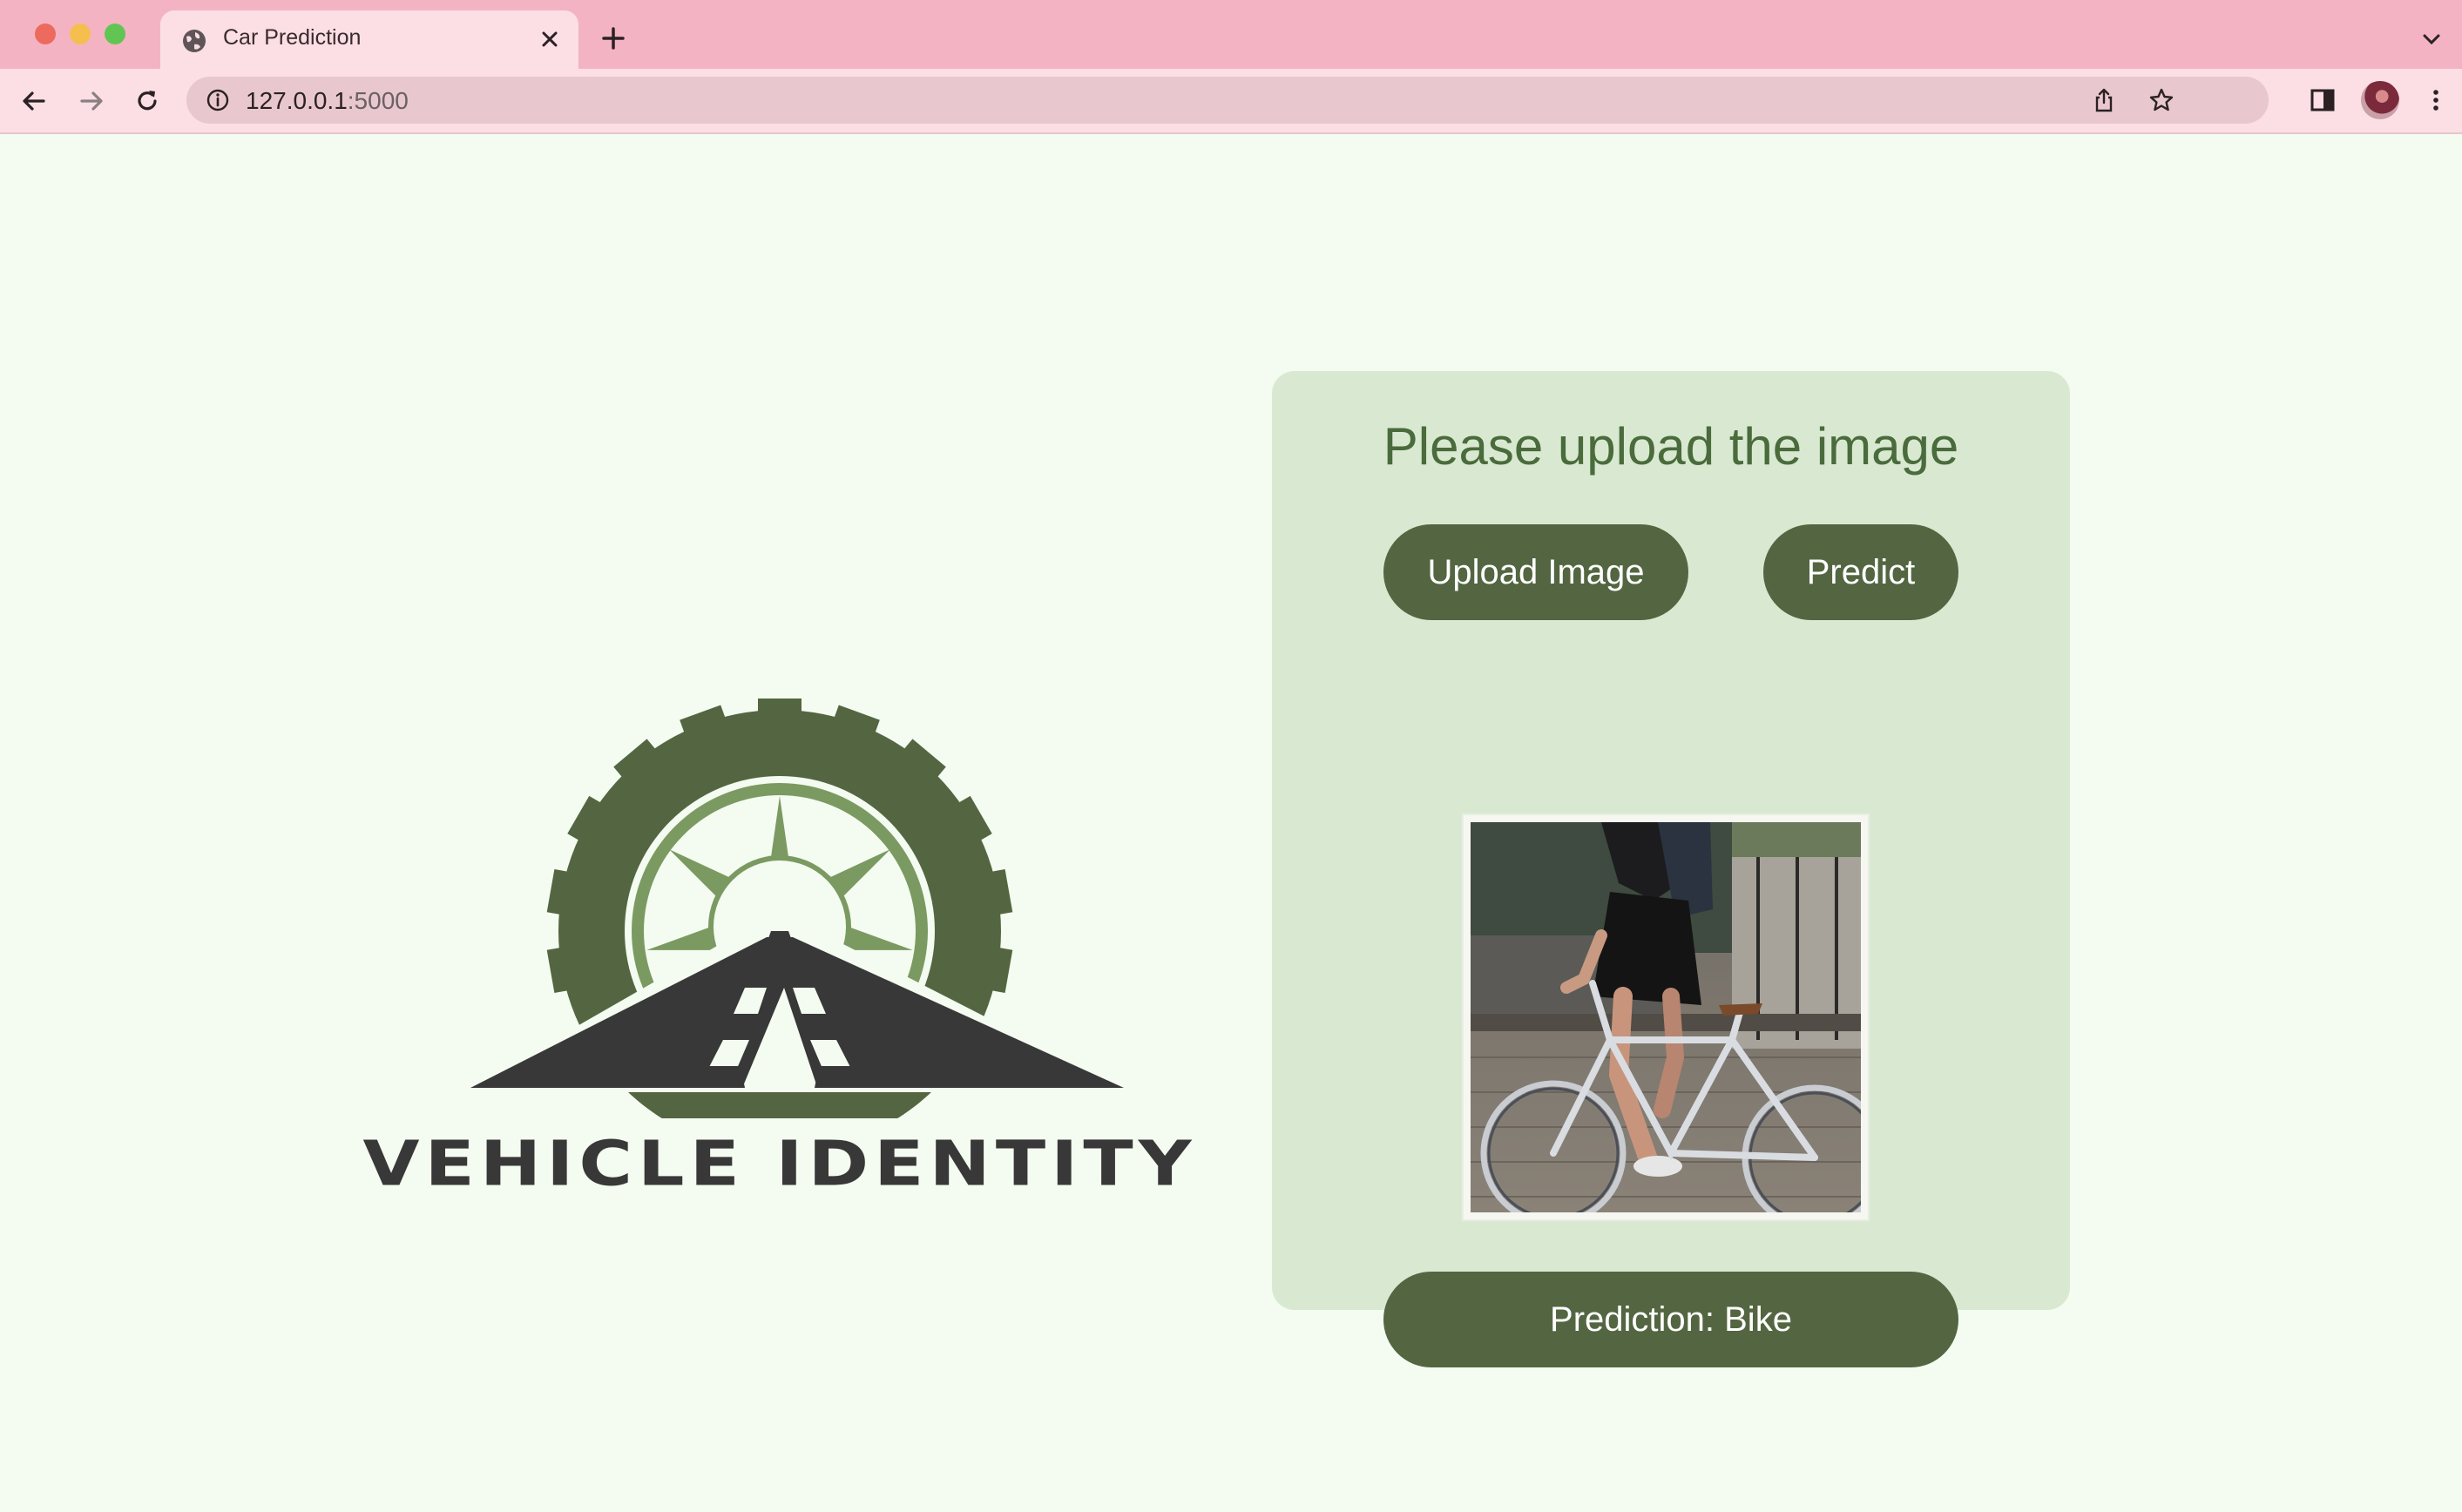  Describe the element at coordinates (1860, 572) in the screenshot. I see `predict-button: Predict` at that location.